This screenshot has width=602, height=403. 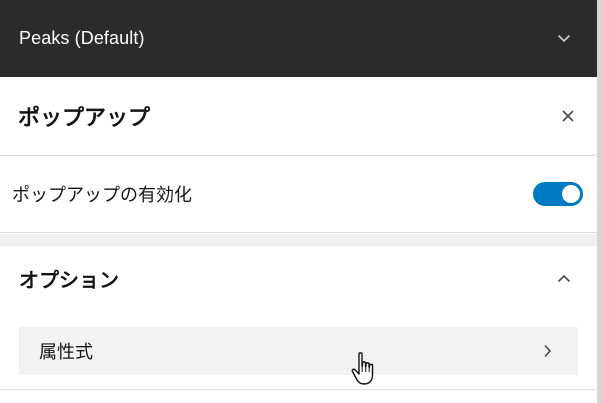 I want to click on chevron-down-icon, so click(x=564, y=39).